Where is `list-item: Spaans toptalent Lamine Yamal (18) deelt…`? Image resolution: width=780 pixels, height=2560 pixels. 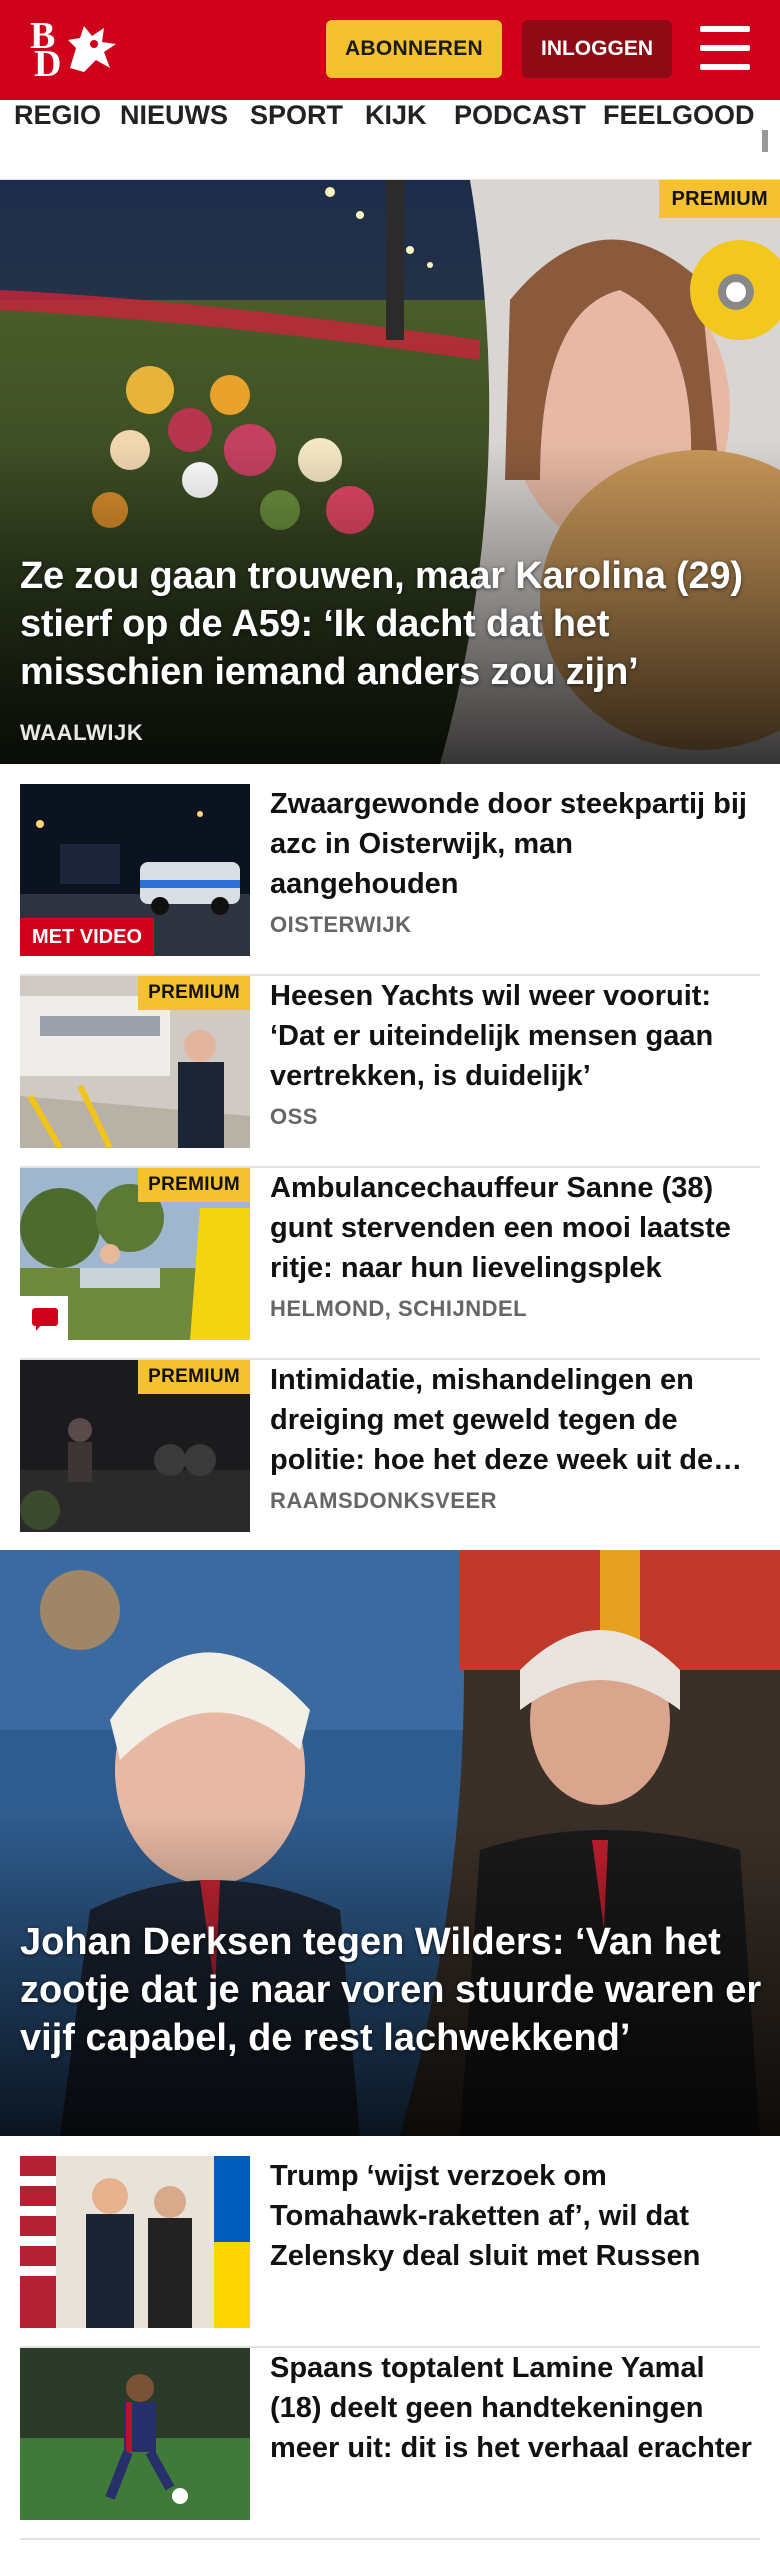
list-item: Spaans toptalent Lamine Yamal (18) deelt… is located at coordinates (390, 2444).